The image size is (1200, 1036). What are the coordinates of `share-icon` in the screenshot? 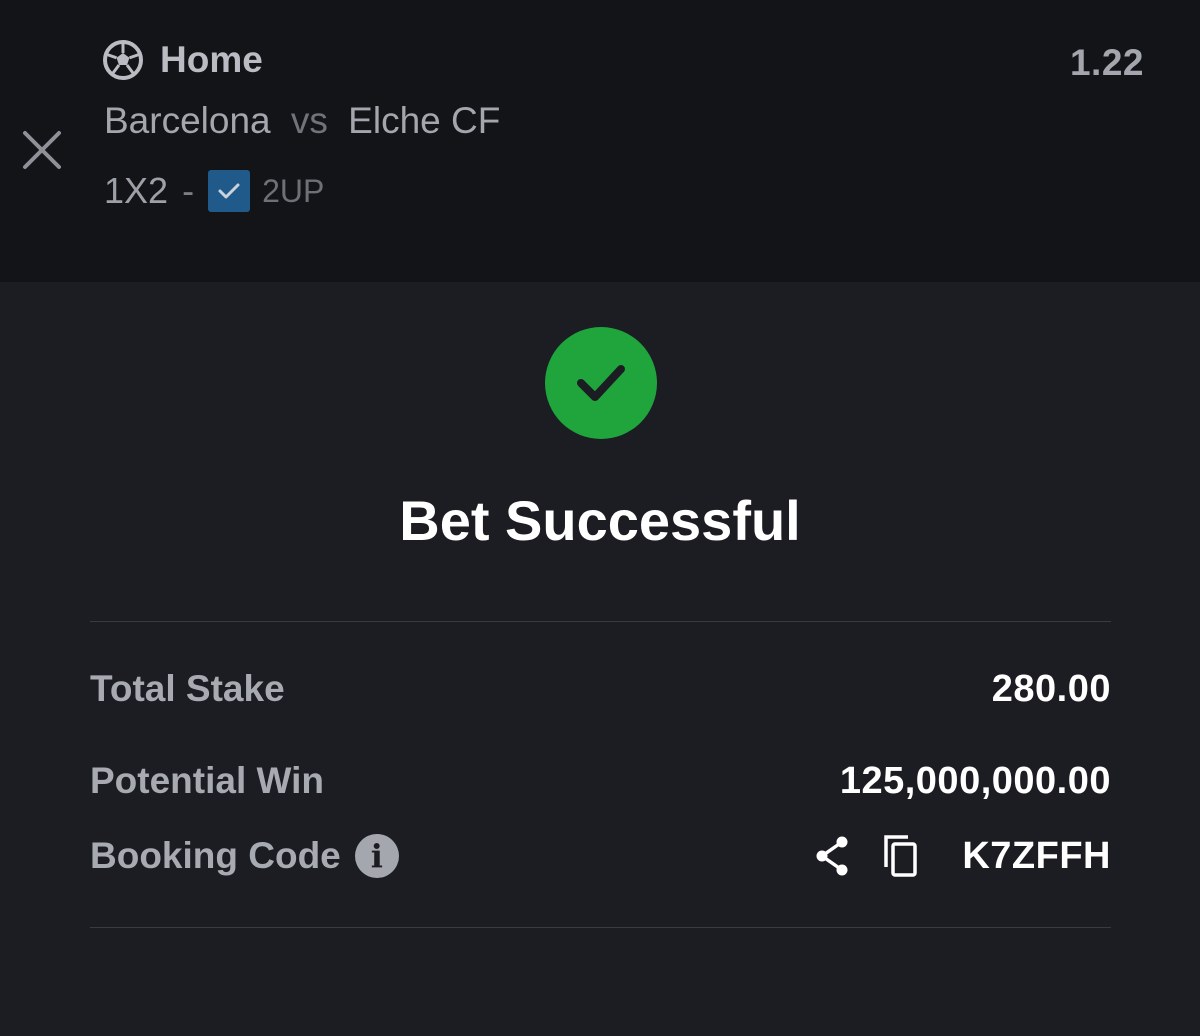 It's located at (832, 856).